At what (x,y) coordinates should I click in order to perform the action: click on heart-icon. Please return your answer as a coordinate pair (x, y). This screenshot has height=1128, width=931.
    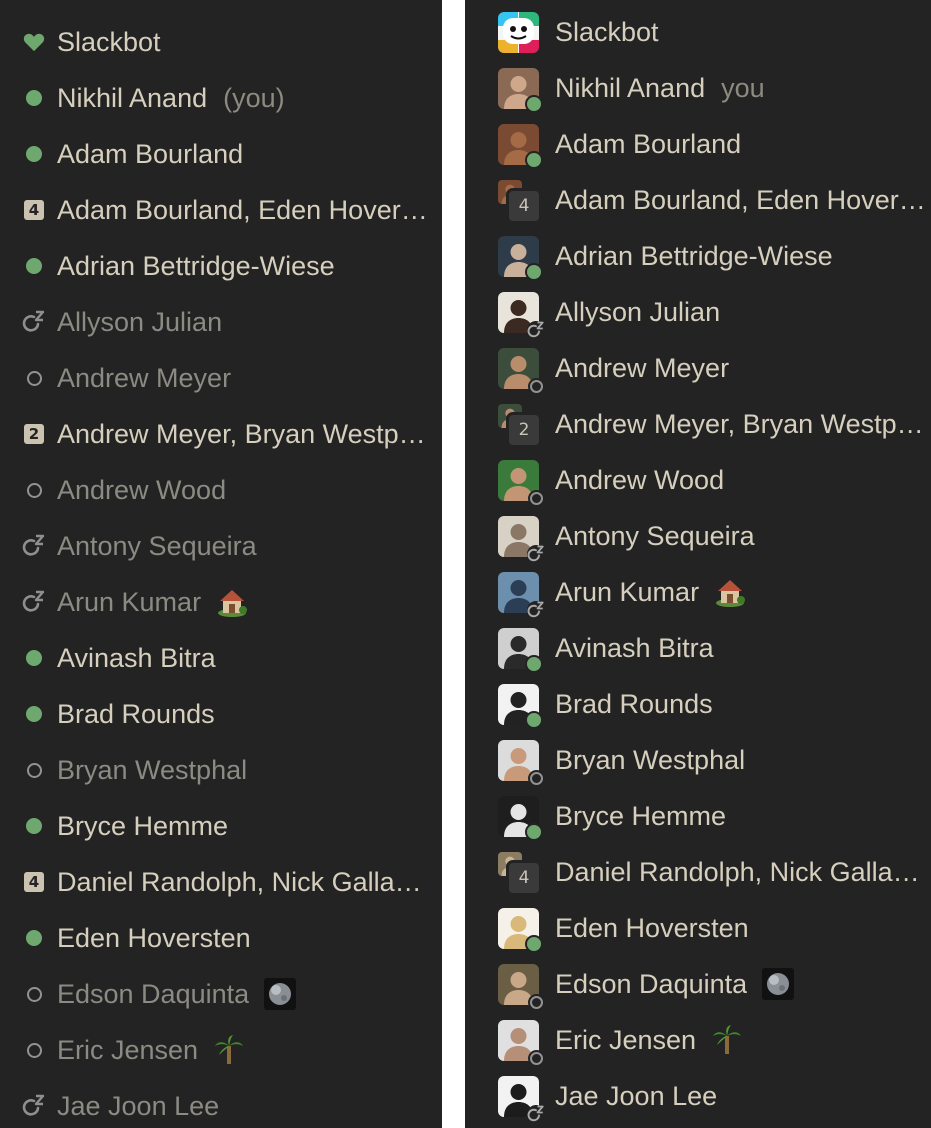
    Looking at the image, I should click on (34, 42).